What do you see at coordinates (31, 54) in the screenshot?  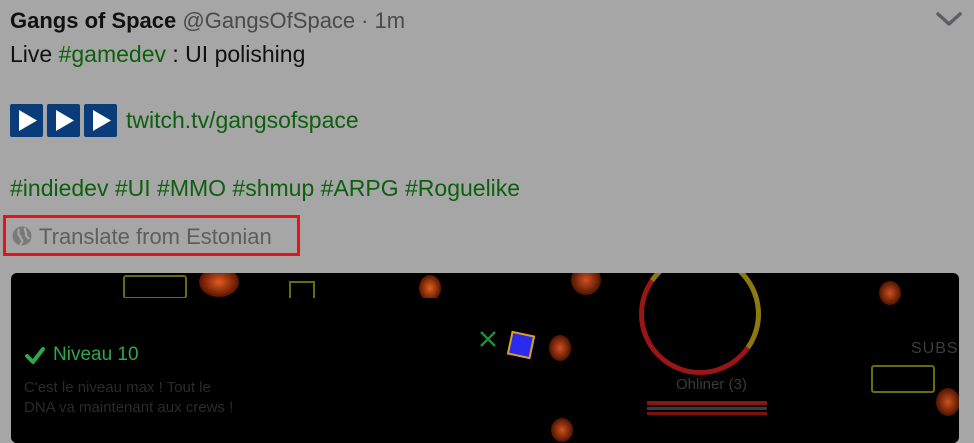 I see `tweet-text-live: Live` at bounding box center [31, 54].